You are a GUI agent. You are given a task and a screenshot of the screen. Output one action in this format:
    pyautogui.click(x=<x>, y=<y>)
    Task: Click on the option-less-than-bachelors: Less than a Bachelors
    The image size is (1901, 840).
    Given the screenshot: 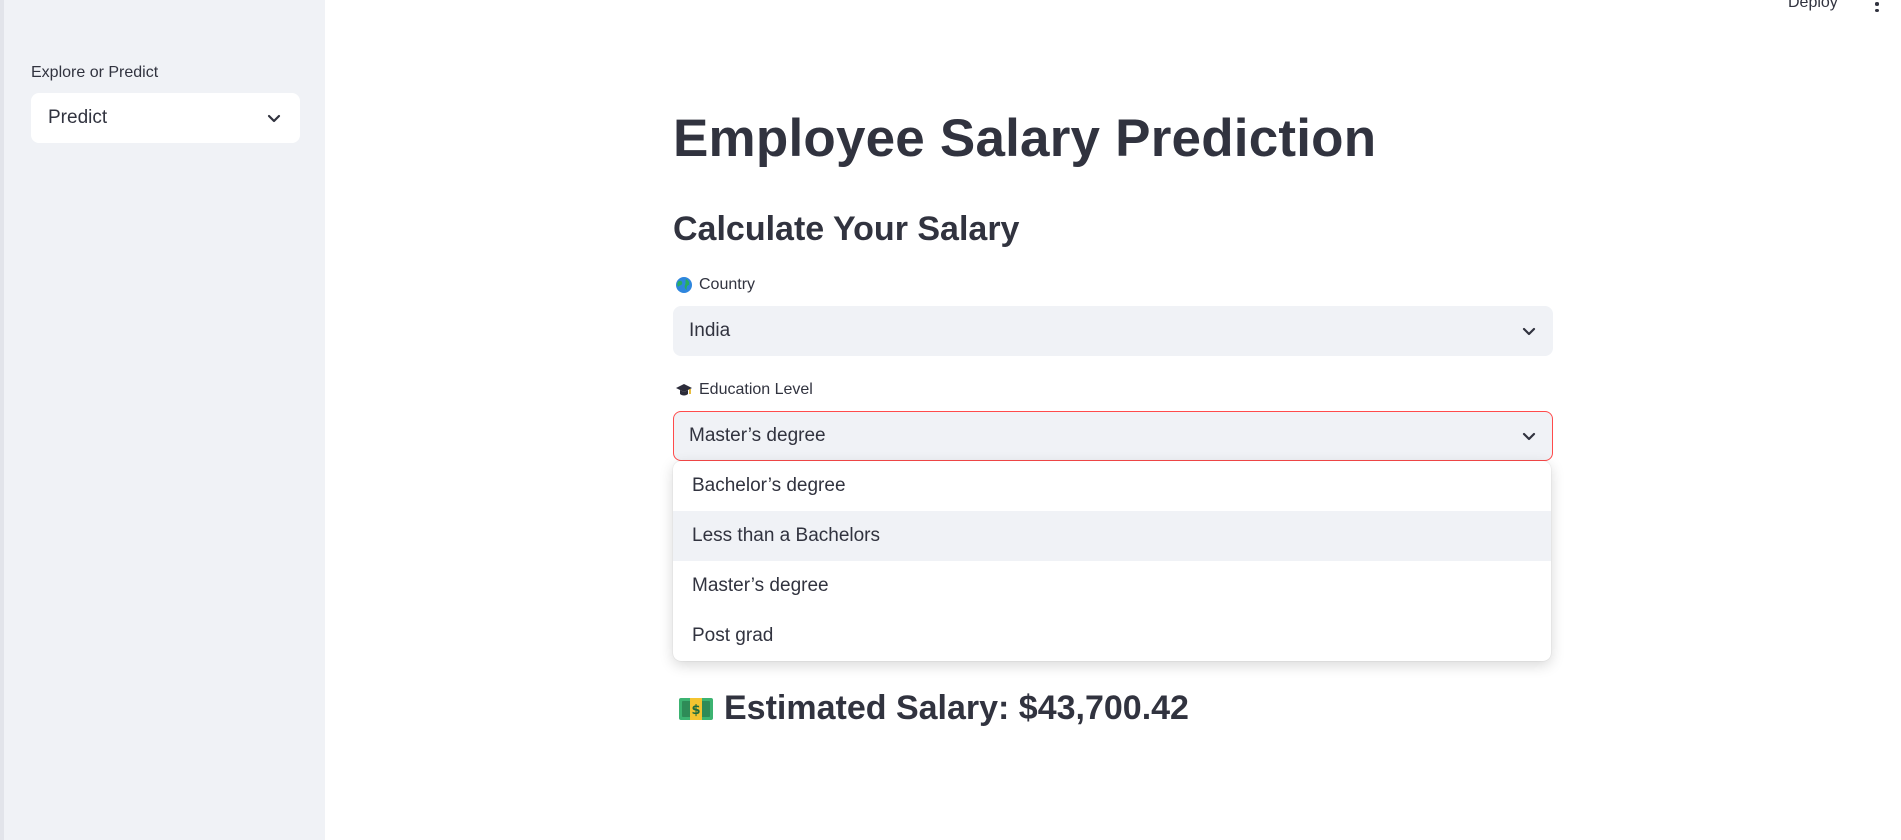 What is the action you would take?
    pyautogui.click(x=1112, y=536)
    